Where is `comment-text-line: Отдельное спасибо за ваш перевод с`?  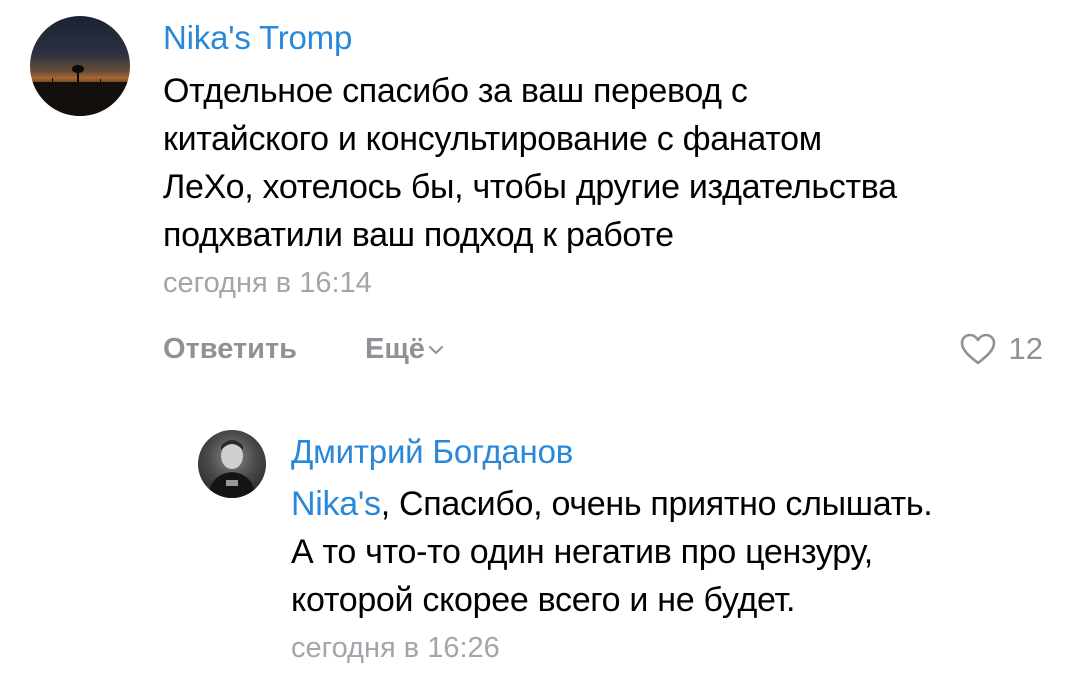 comment-text-line: Отдельное спасибо за ваш перевод с is located at coordinates (455, 91).